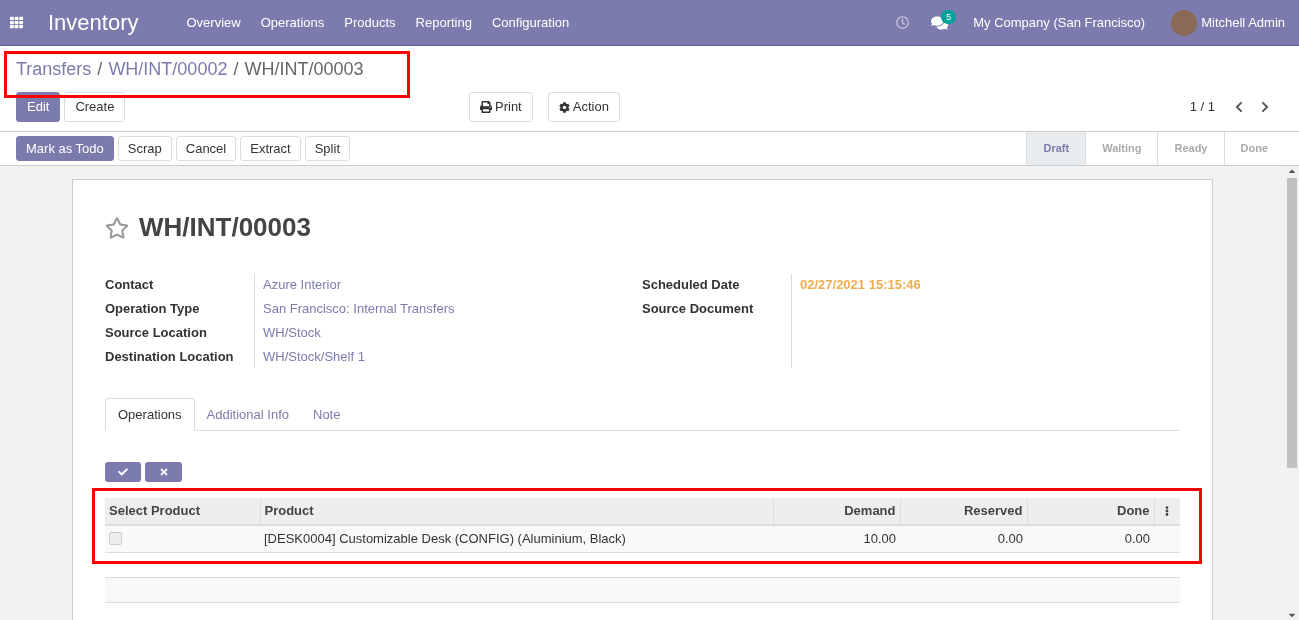 The image size is (1299, 620). Describe the element at coordinates (93, 23) in the screenshot. I see `app-title: Inventory` at that location.